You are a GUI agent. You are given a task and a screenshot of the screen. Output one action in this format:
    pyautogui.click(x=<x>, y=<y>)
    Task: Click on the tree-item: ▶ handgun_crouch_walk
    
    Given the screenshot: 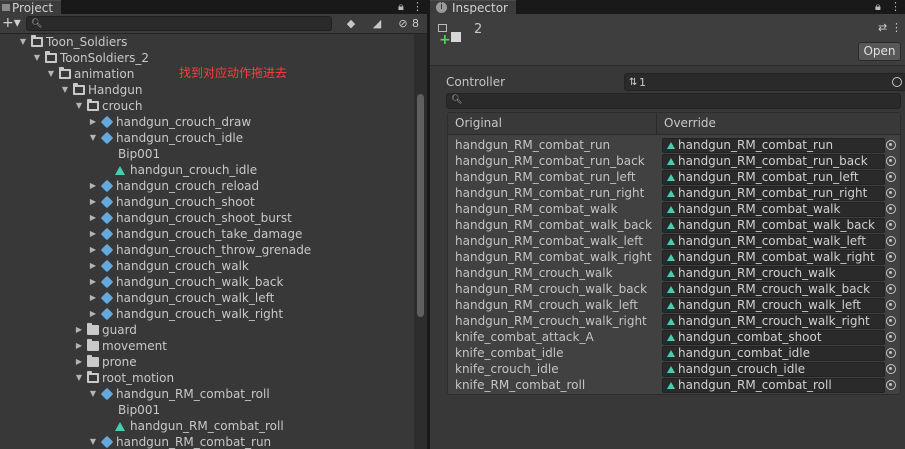 What is the action you would take?
    pyautogui.click(x=207, y=266)
    